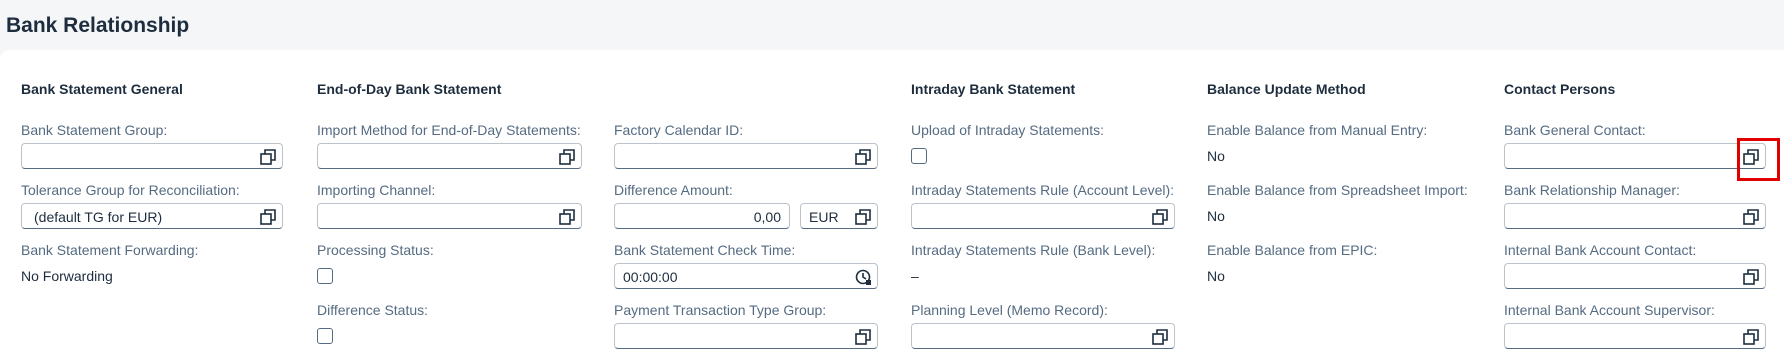 Image resolution: width=1784 pixels, height=361 pixels. I want to click on page-title: Bank Relationship, so click(98, 25).